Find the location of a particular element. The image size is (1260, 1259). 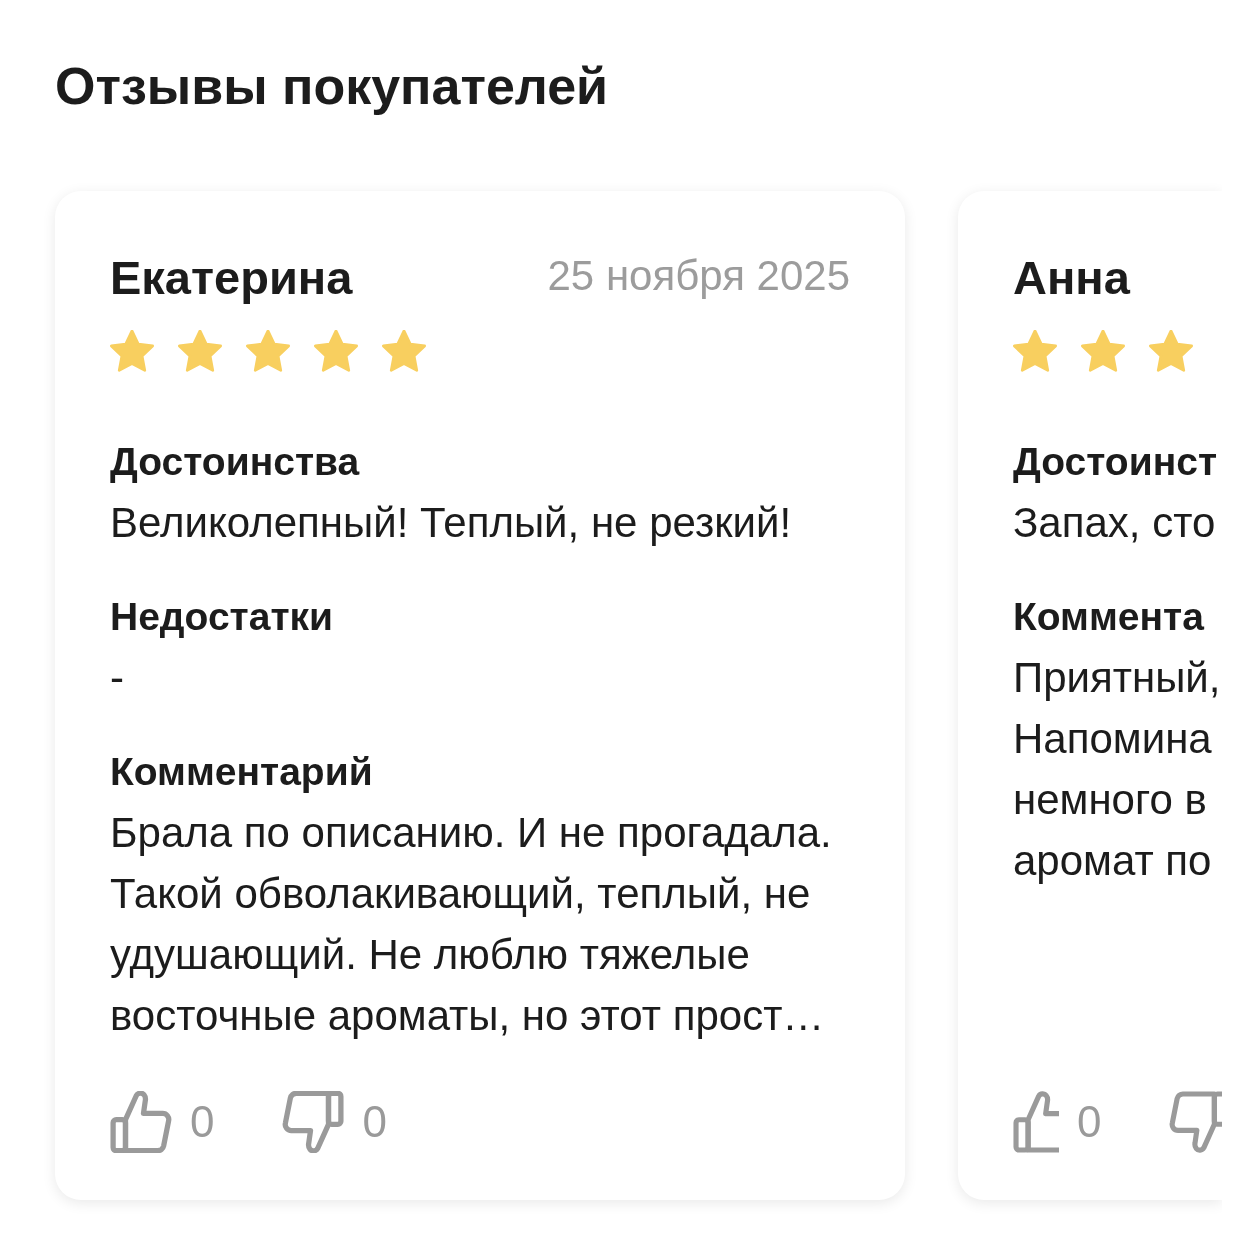

review-text: Великолепный! Теплый, не резкий! is located at coordinates (451, 523).